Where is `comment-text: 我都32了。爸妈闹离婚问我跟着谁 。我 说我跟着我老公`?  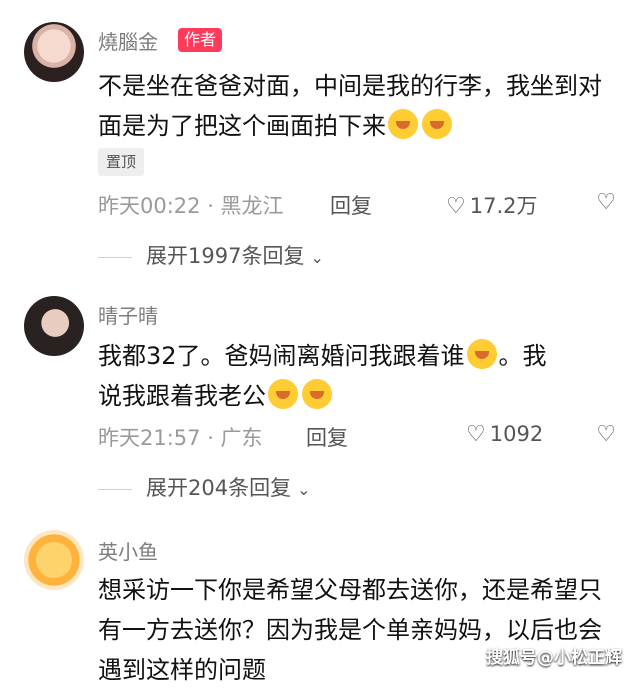 comment-text: 我都32了。爸妈闹离婚问我跟着谁 。我 说我跟着我老公 is located at coordinates (358, 376).